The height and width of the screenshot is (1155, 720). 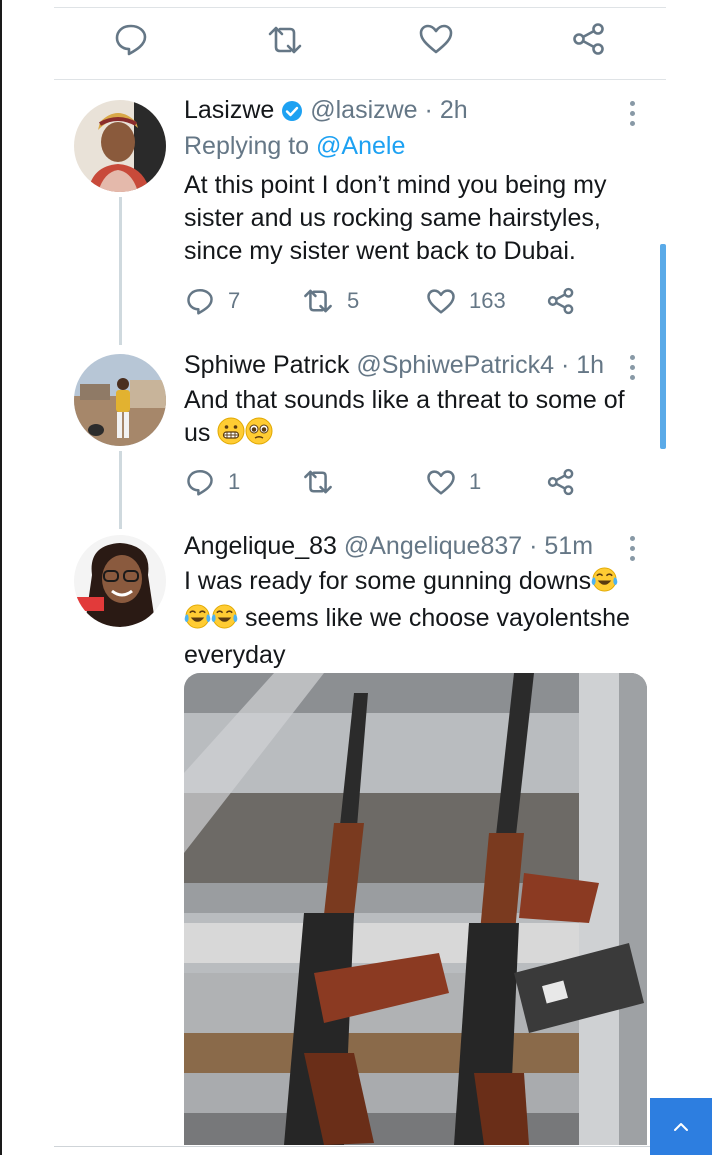 I want to click on display-name: Lasizwe, so click(x=229, y=110).